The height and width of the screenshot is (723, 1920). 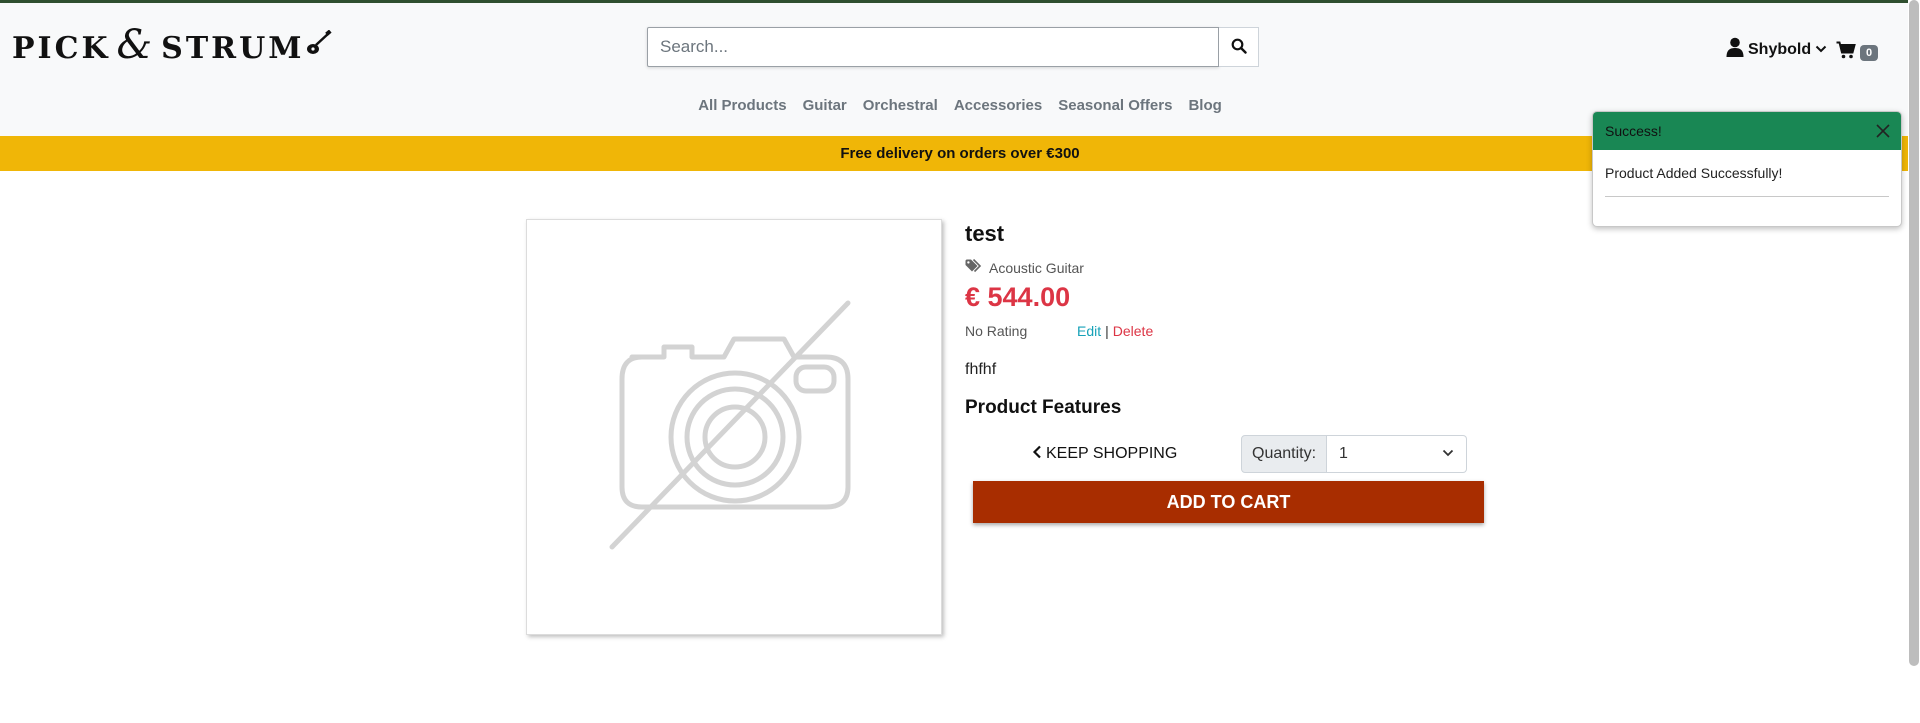 I want to click on product-actions: KEEP SHOPPING Quantity: 1, so click(x=1225, y=454).